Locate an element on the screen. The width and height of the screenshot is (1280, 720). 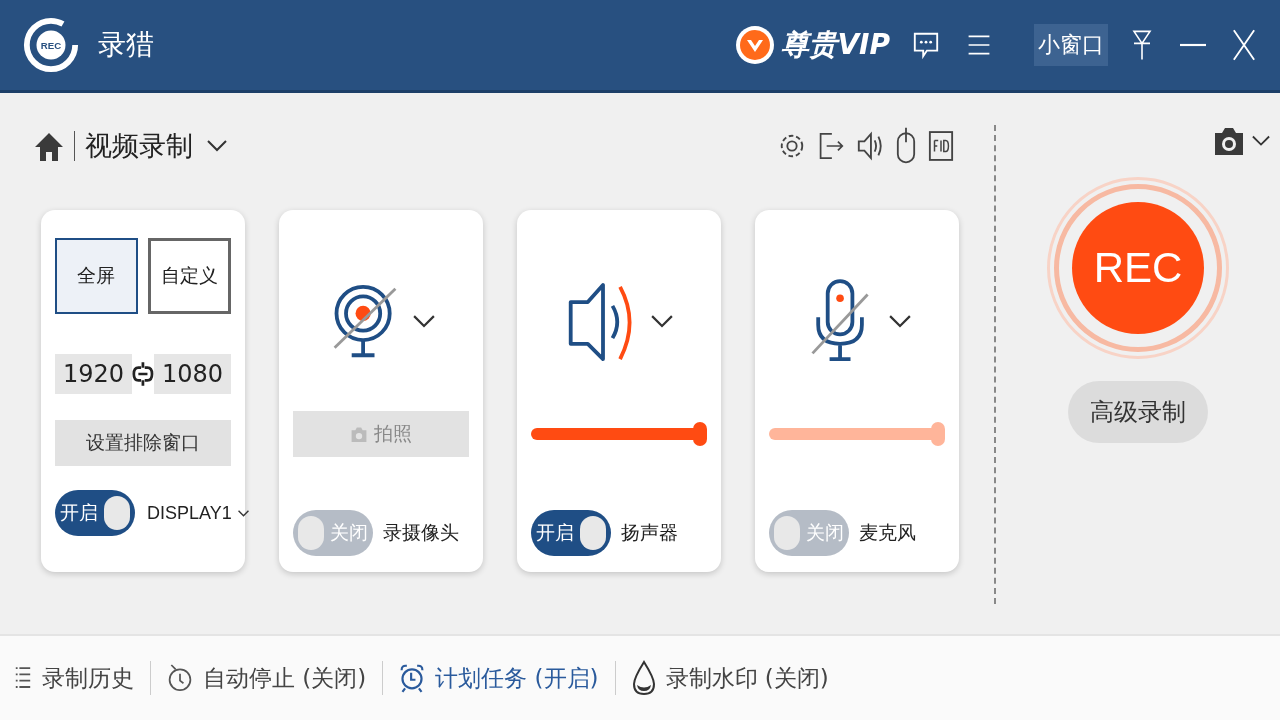
mouse-icon is located at coordinates (906, 145).